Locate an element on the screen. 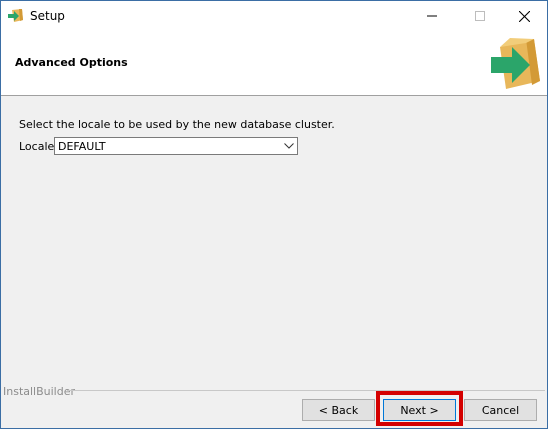 This screenshot has height=429, width=548. minimize-button is located at coordinates (432, 16).